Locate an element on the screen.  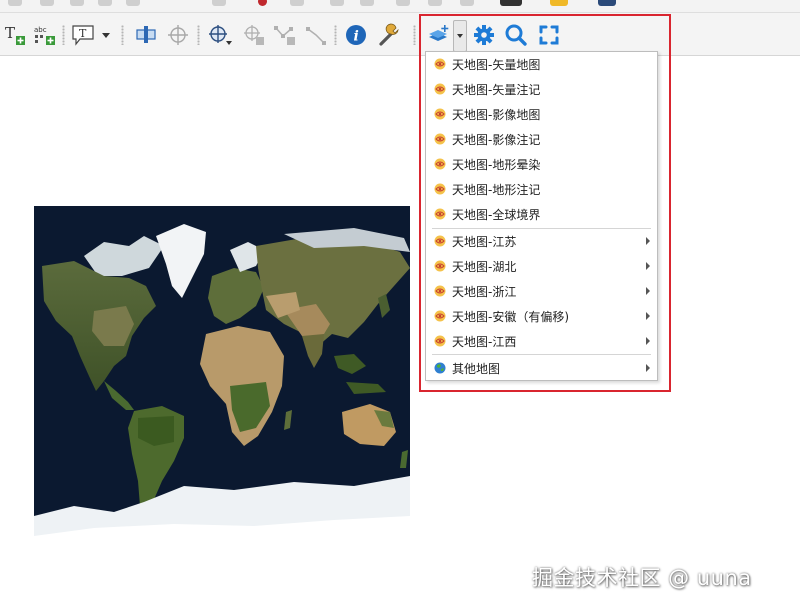
layers-plus-icon is located at coordinates (439, 33).